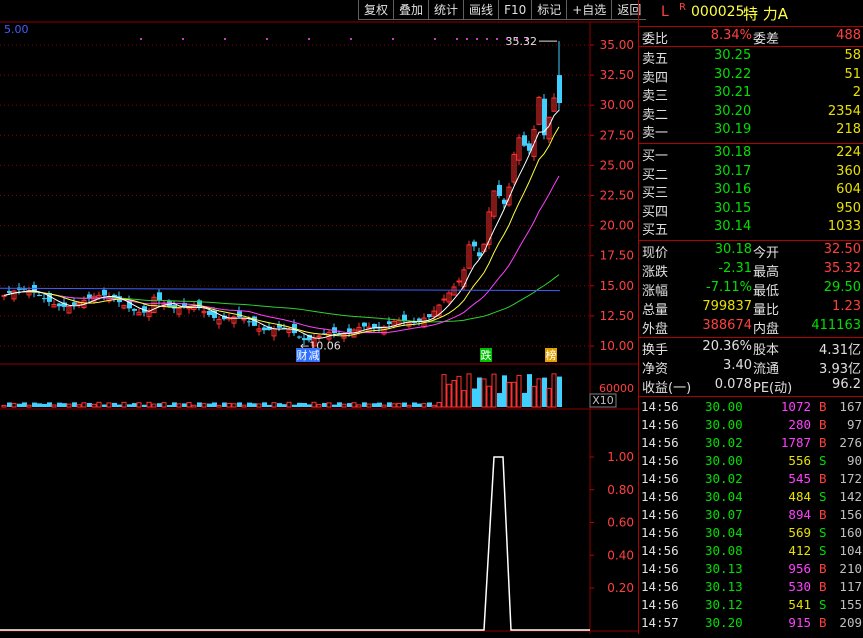  What do you see at coordinates (823, 568) in the screenshot?
I see `tick-direction: B` at bounding box center [823, 568].